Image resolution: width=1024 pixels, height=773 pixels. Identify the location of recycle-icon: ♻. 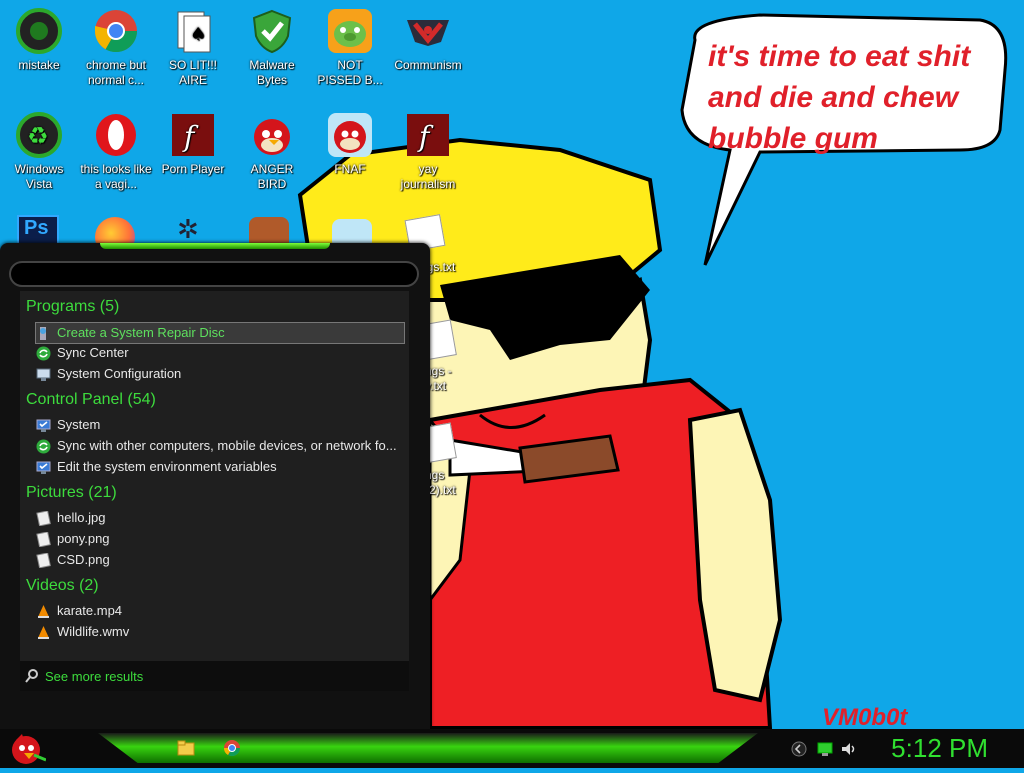
(39, 135).